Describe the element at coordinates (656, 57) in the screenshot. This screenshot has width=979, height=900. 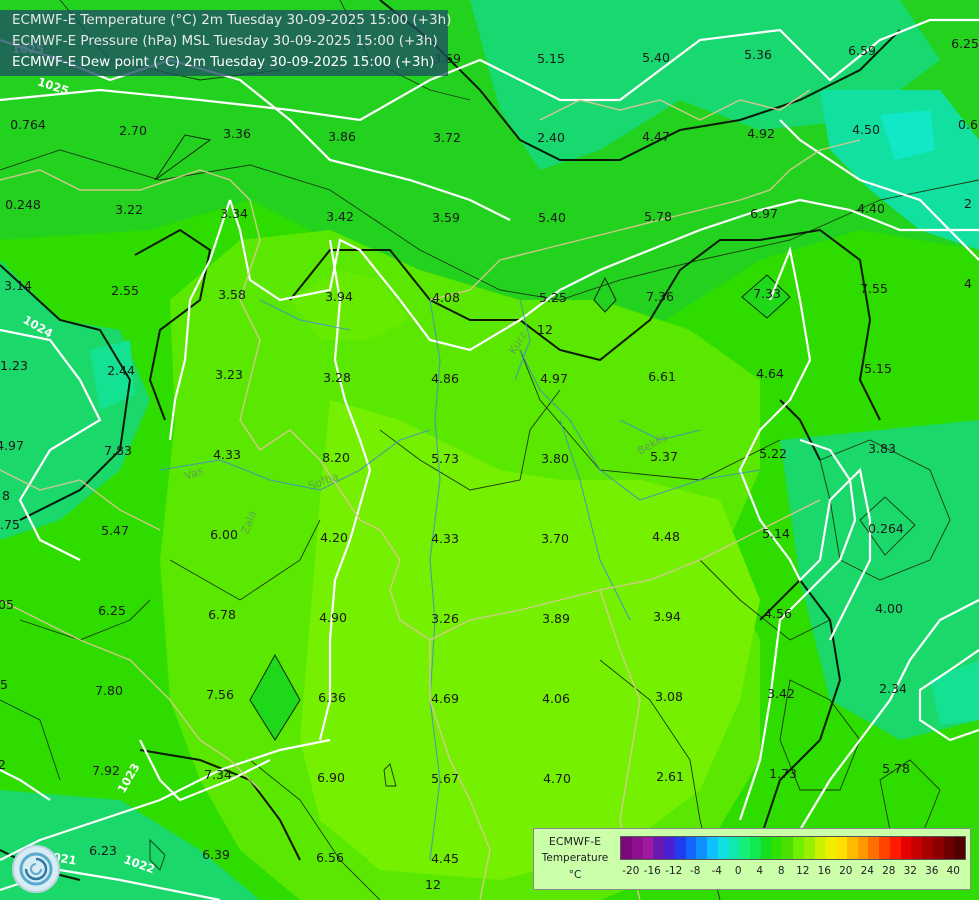
I see `map-value-label: 5.40` at that location.